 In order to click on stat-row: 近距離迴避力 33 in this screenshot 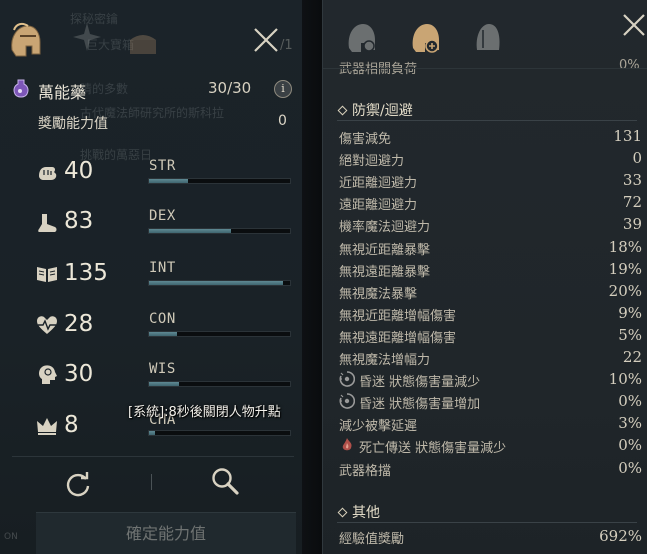, I will do `click(490, 180)`.